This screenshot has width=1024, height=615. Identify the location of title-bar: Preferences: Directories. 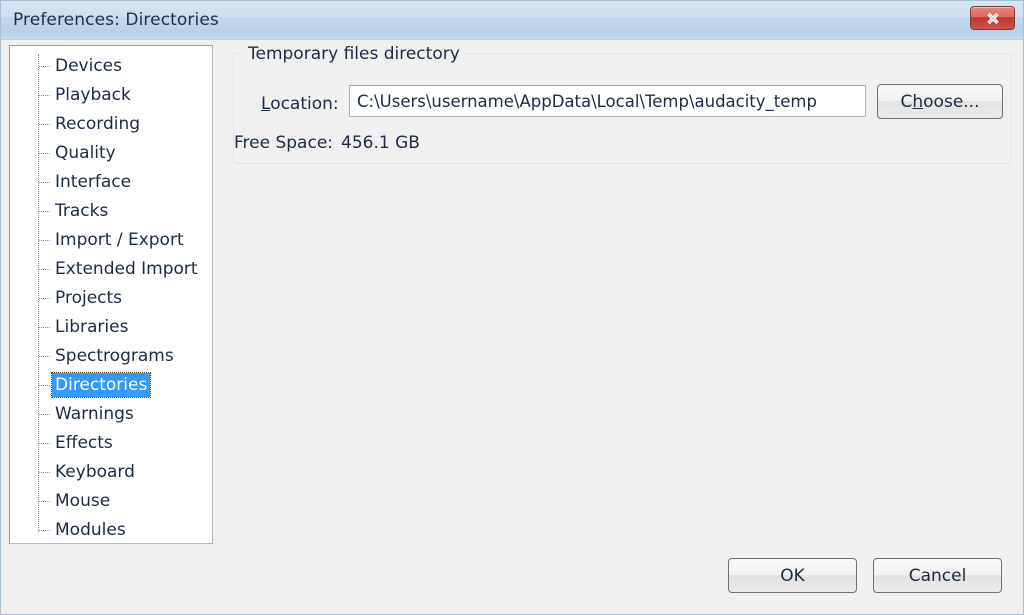
(512, 20).